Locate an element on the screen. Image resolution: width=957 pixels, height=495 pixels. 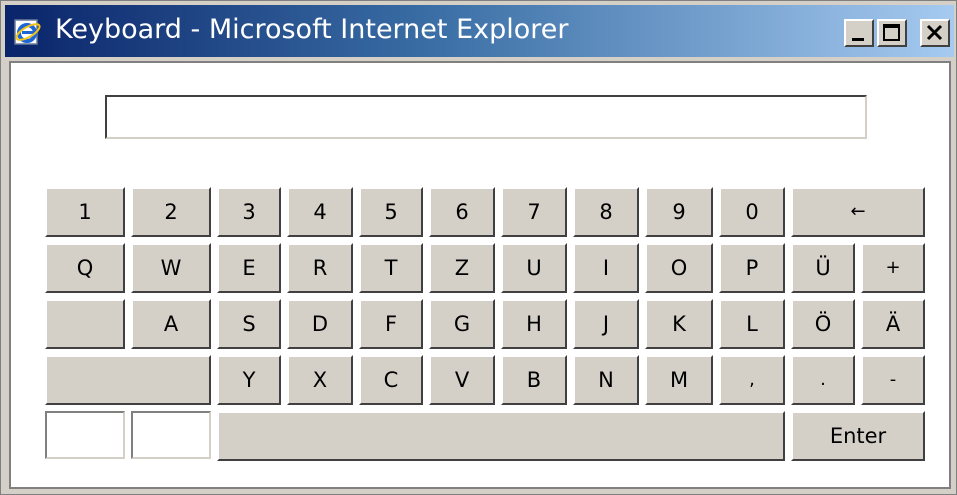
minimize-icon is located at coordinates (858, 39).